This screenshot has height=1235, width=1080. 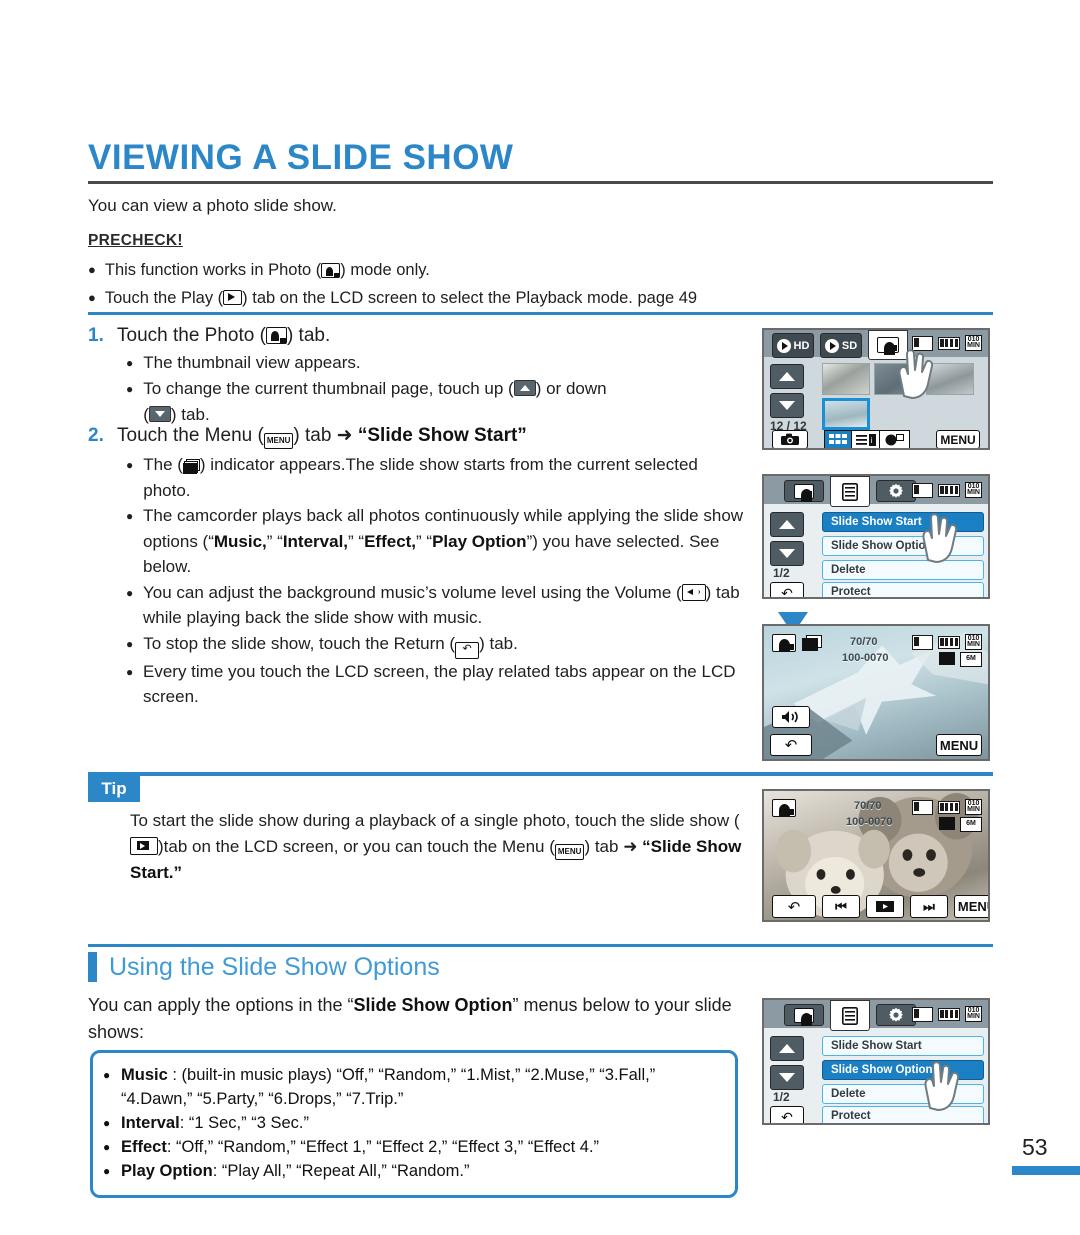 I want to click on volume-button, so click(x=791, y=717).